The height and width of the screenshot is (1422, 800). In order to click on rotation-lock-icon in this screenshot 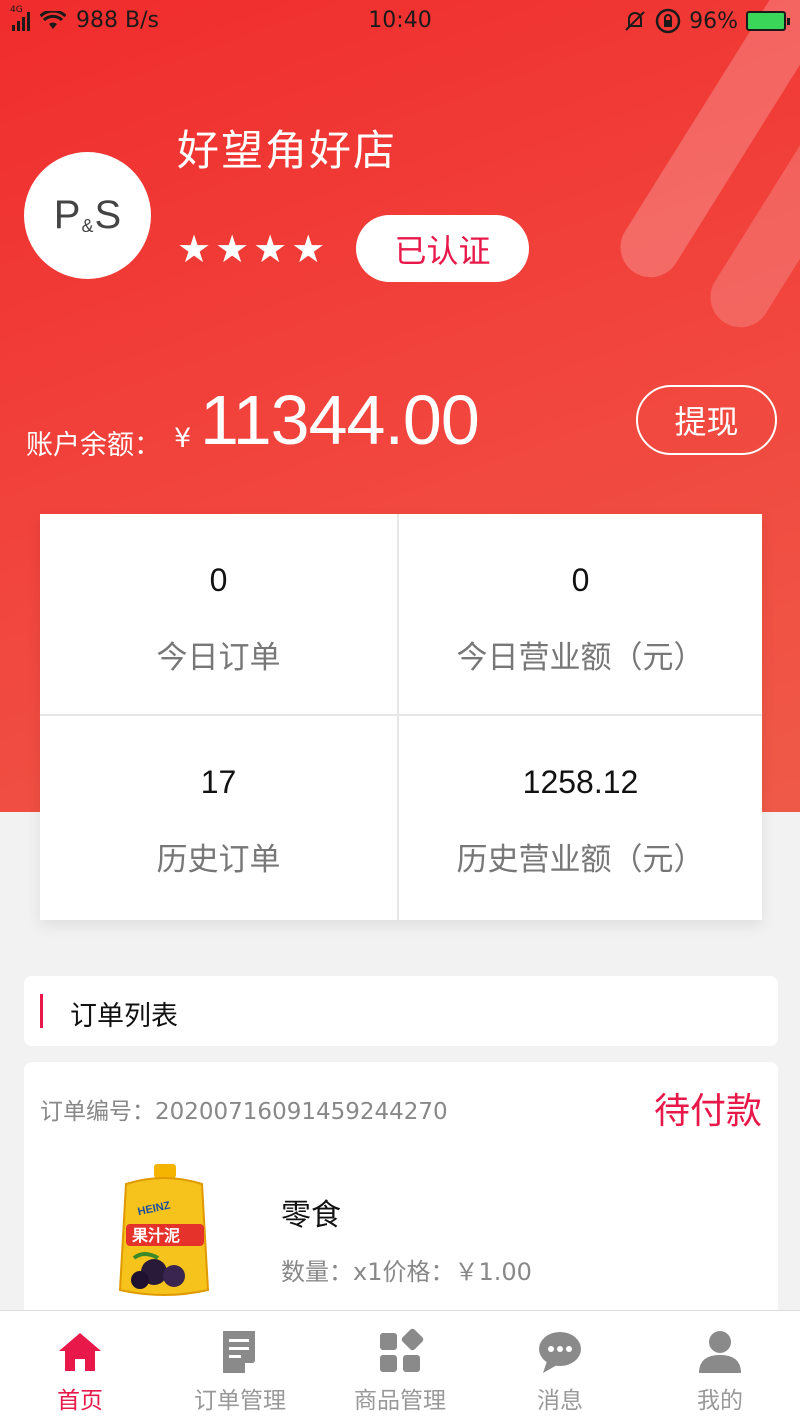, I will do `click(668, 21)`.